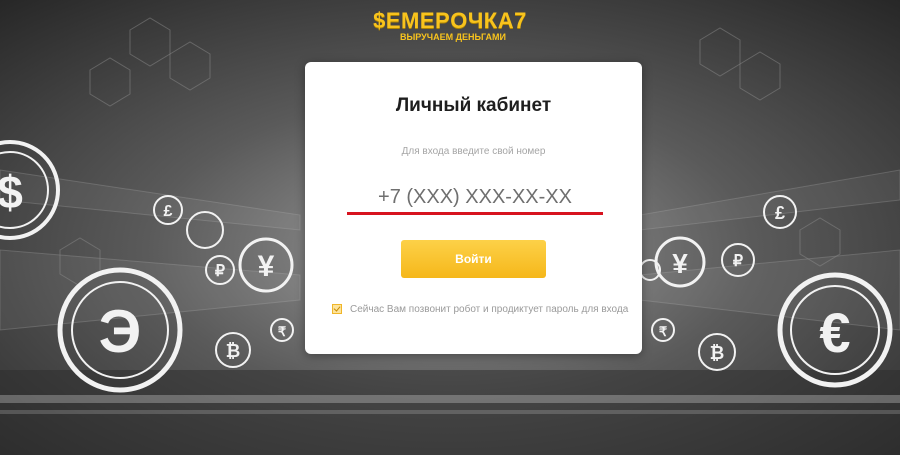  I want to click on phone-underline, so click(475, 213).